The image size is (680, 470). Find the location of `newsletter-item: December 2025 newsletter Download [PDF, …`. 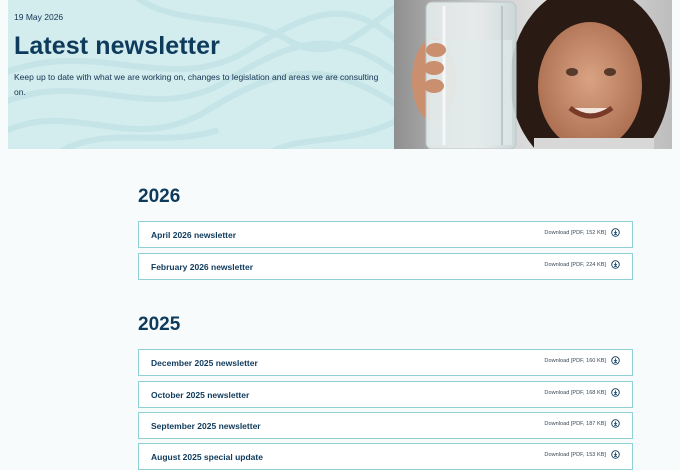

newsletter-item: December 2025 newsletter Download [PDF, … is located at coordinates (385, 362).